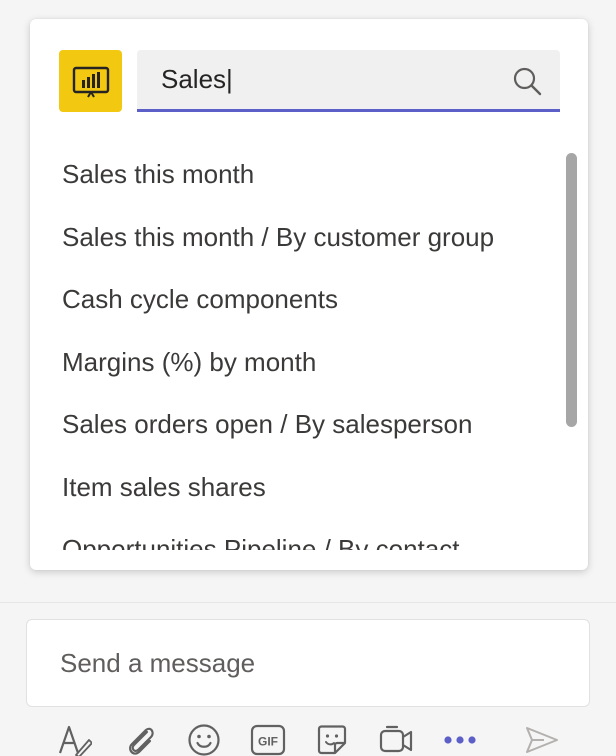  Describe the element at coordinates (308, 737) in the screenshot. I see `compose-toolbar: GIF` at that location.